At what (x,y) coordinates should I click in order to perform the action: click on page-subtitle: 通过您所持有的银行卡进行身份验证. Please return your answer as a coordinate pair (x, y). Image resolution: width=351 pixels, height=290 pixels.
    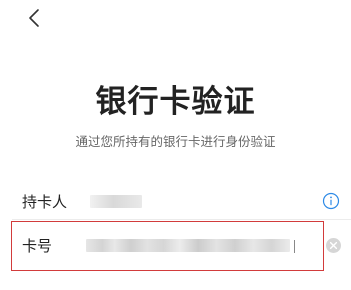
    Looking at the image, I should click on (175, 141).